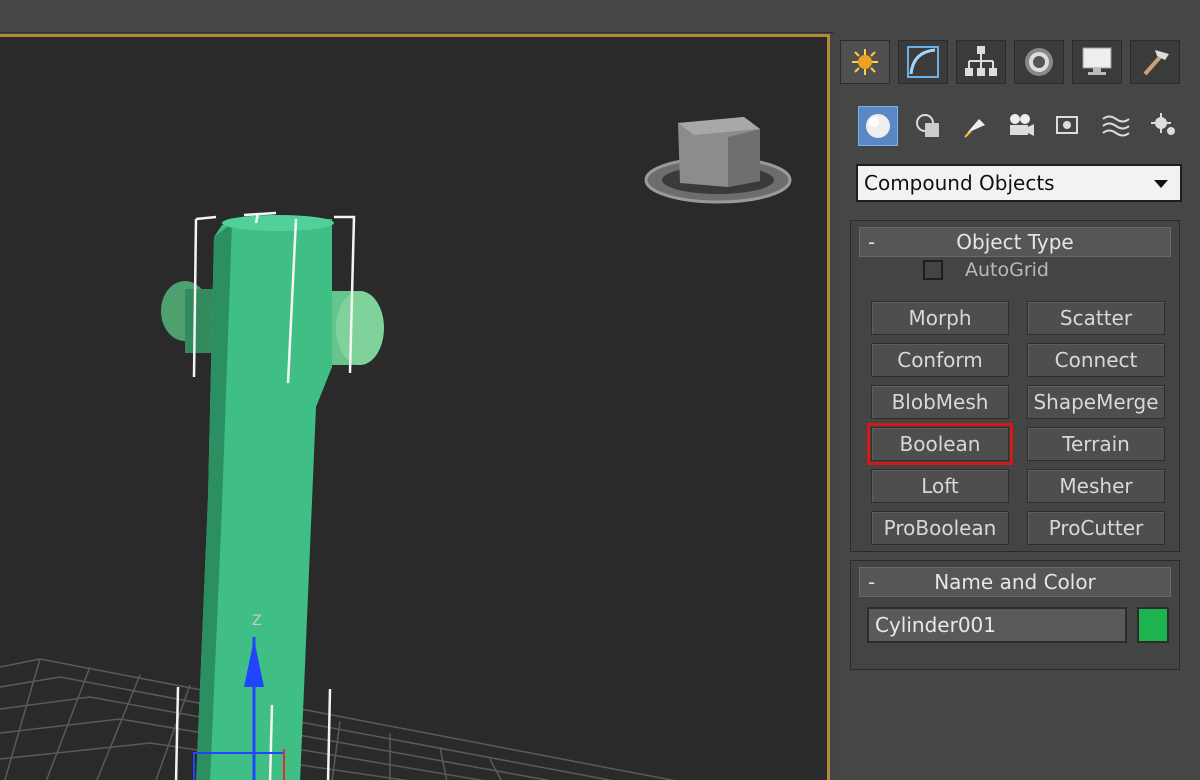 This screenshot has height=780, width=1200. What do you see at coordinates (1096, 528) in the screenshot?
I see `procutter-button: ProCutter` at bounding box center [1096, 528].